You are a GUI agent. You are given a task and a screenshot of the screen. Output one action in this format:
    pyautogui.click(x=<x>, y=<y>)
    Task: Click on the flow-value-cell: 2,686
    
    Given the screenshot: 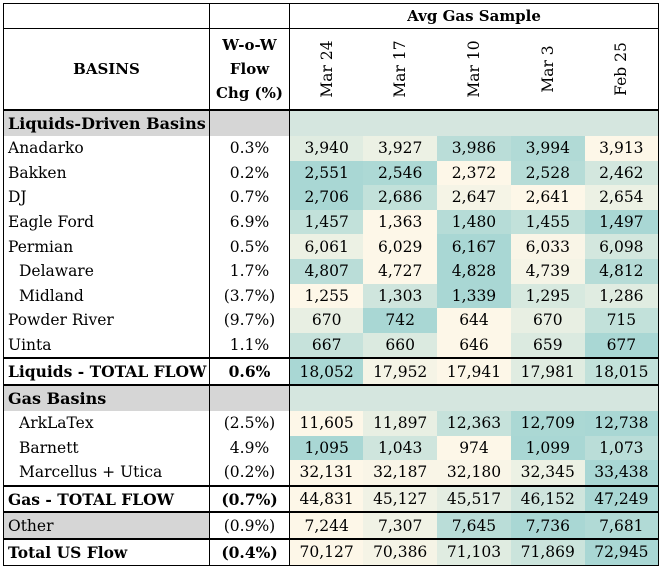 What is the action you would take?
    pyautogui.click(x=400, y=197)
    